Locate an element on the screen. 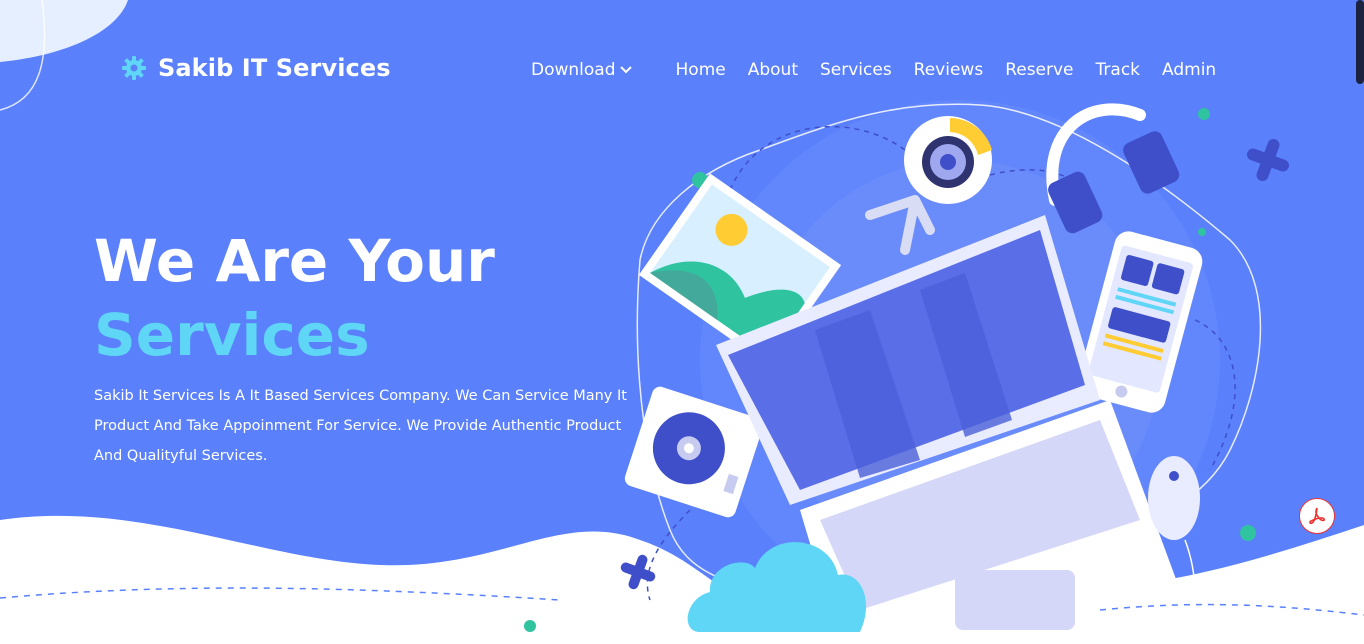  nav-download-dropdown: Download is located at coordinates (581, 70).